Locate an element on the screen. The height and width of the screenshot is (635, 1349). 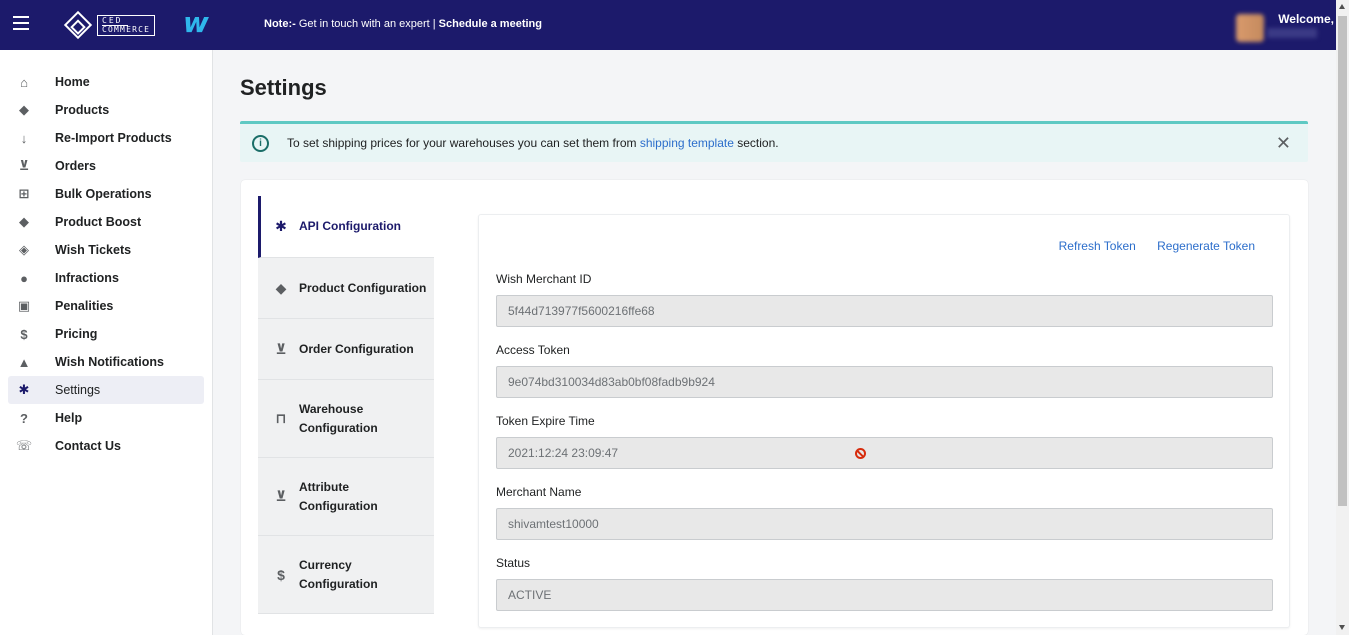
store-icon: ⊓ is located at coordinates (281, 418).